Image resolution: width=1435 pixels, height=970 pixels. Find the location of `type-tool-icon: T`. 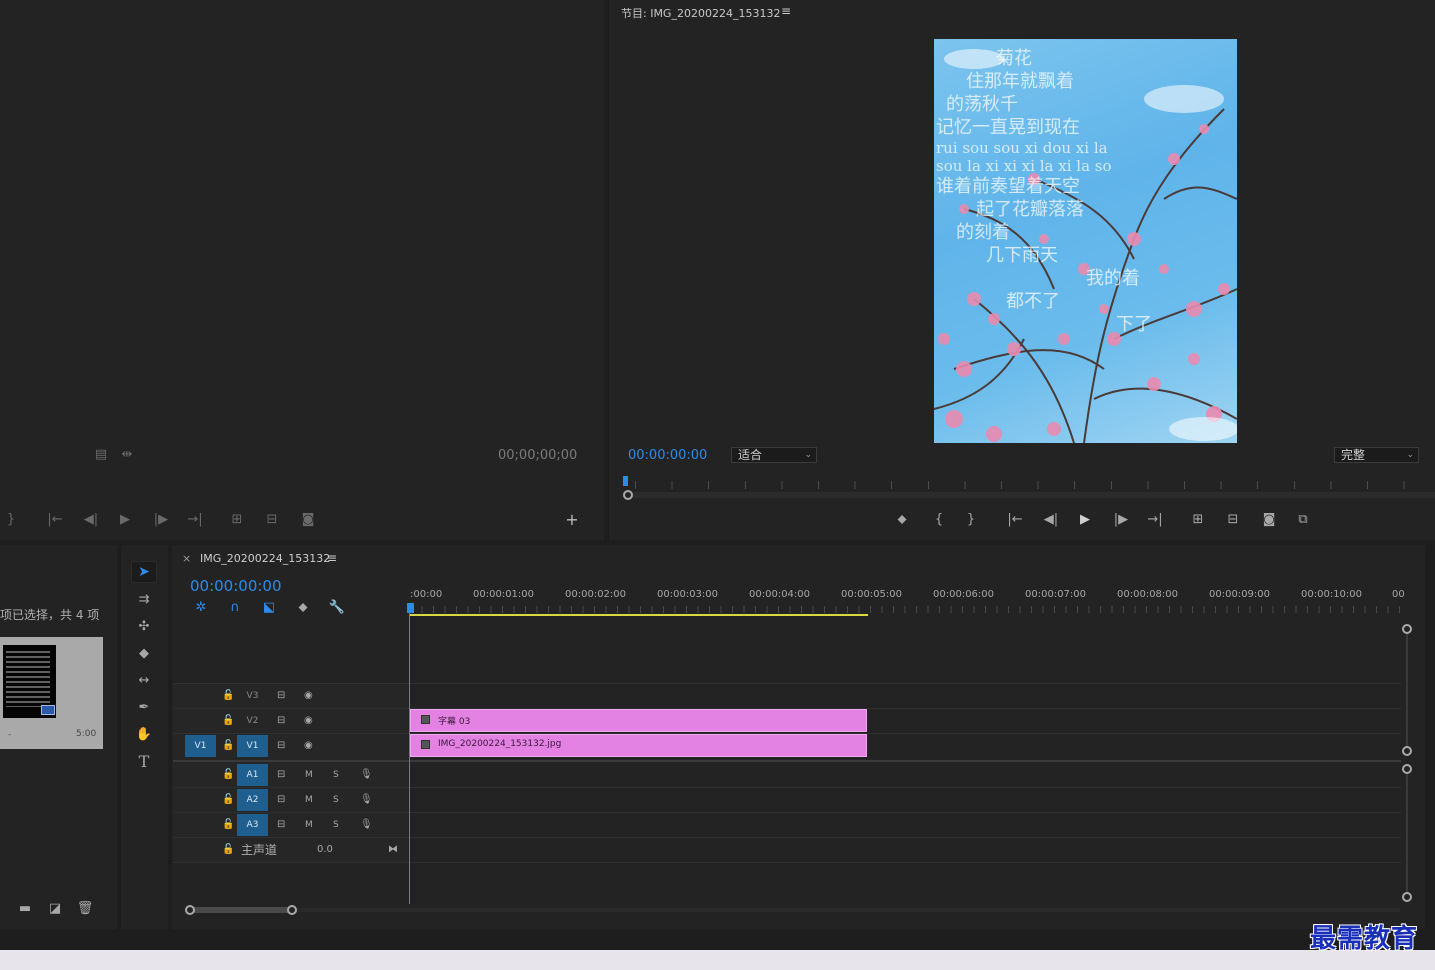

type-tool-icon: T is located at coordinates (144, 762).